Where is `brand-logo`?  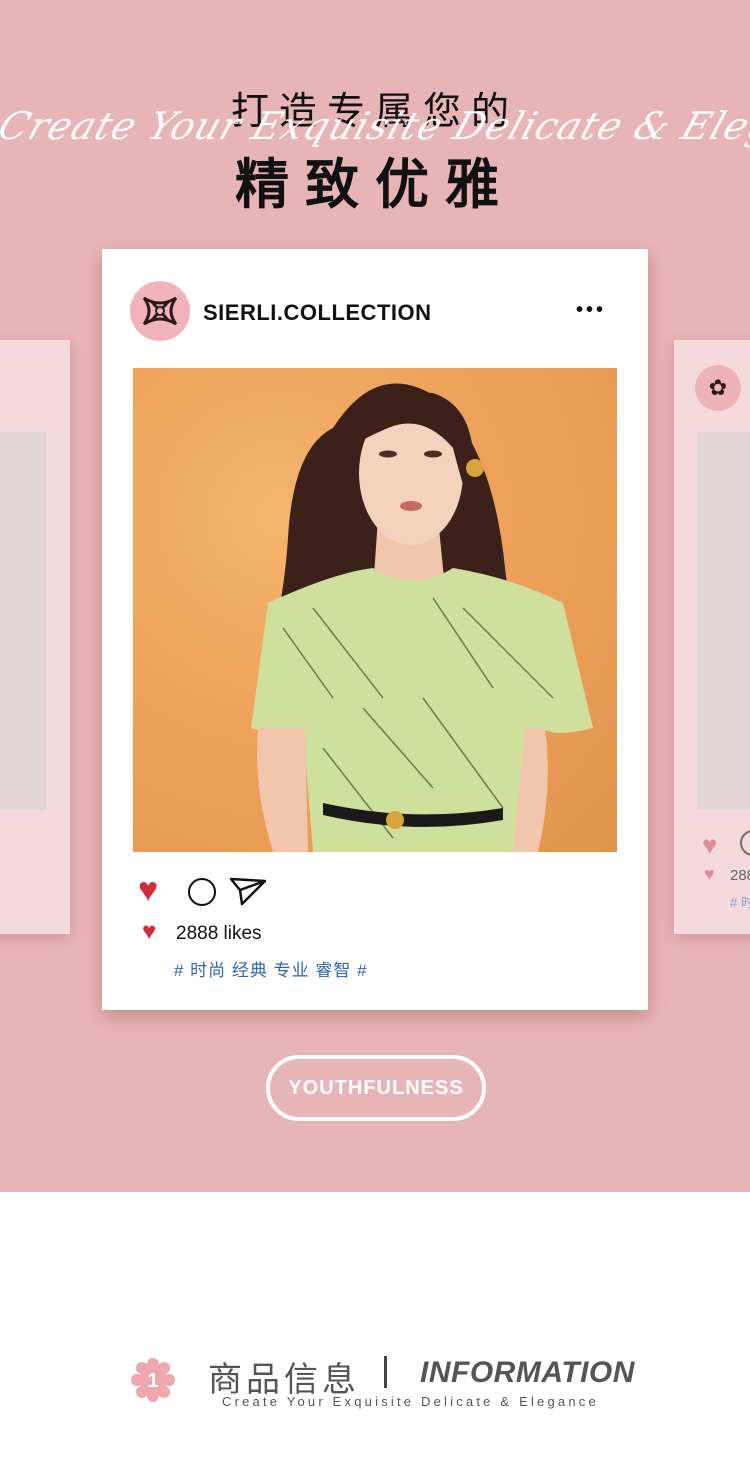 brand-logo is located at coordinates (160, 311).